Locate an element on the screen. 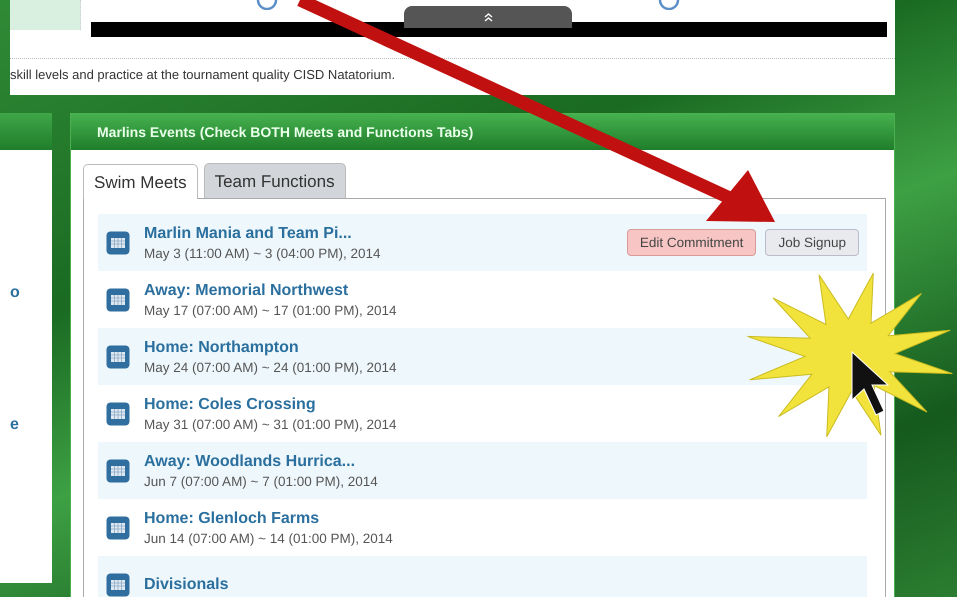  event-date: May 31 (07:00 AM) ~ 31 (01:00 PM), 2014 is located at coordinates (270, 424).